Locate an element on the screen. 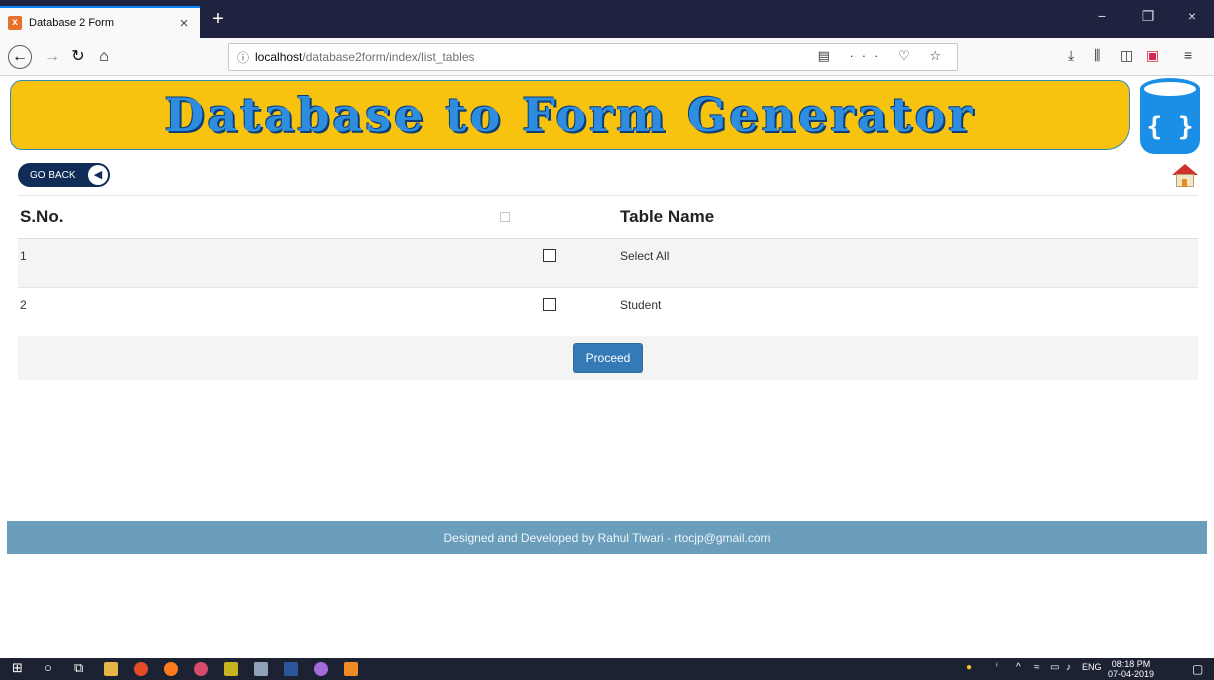 The image size is (1214, 680). database-icon-braces: { } is located at coordinates (1170, 127).